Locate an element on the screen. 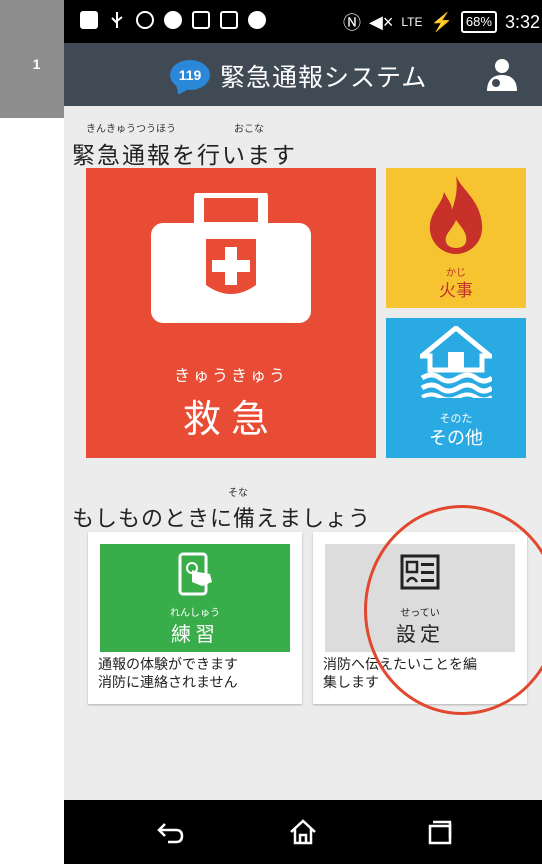 Image resolution: width=542 pixels, height=864 pixels. step-badge: 1 is located at coordinates (36, 59).